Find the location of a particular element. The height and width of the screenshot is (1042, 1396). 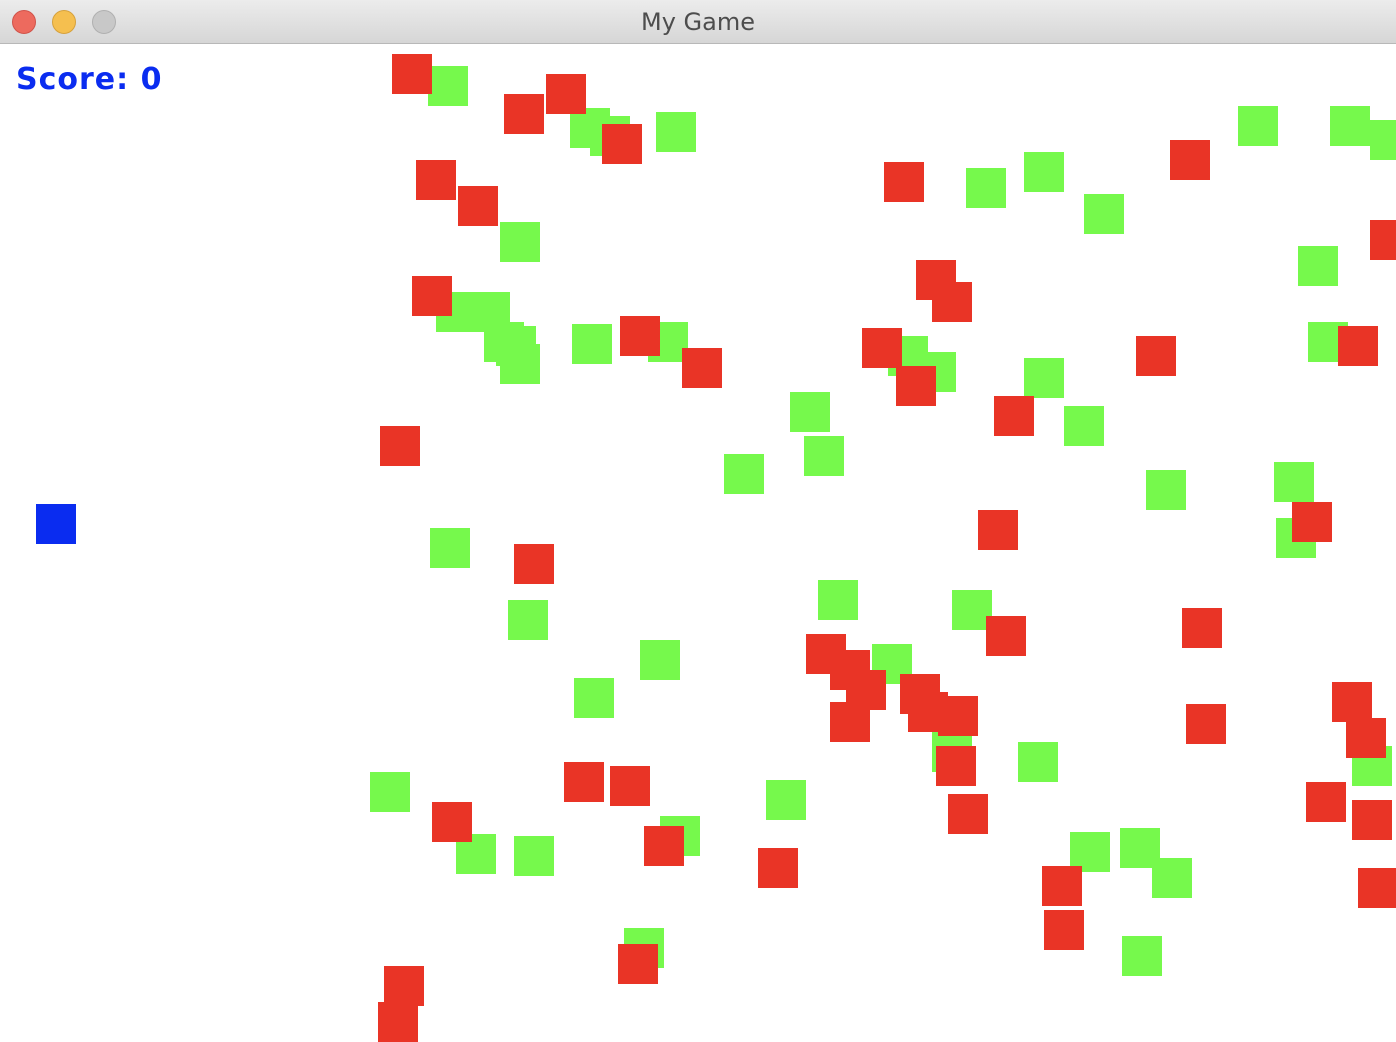

window-title: My Game is located at coordinates (698, 22).